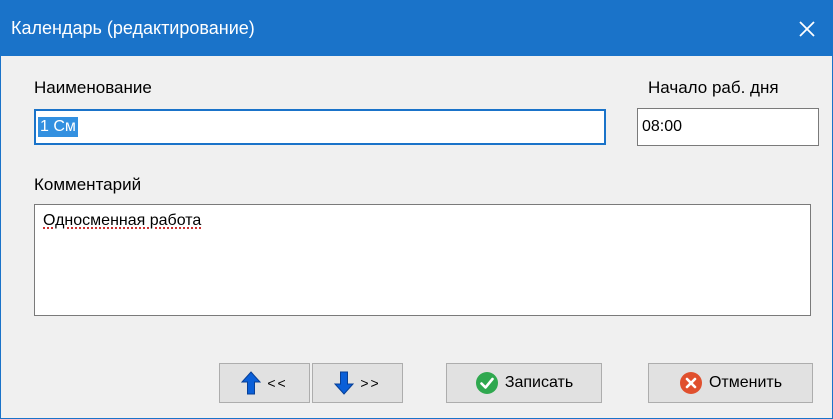  Describe the element at coordinates (357, 383) in the screenshot. I see `next-record-button: >>` at that location.